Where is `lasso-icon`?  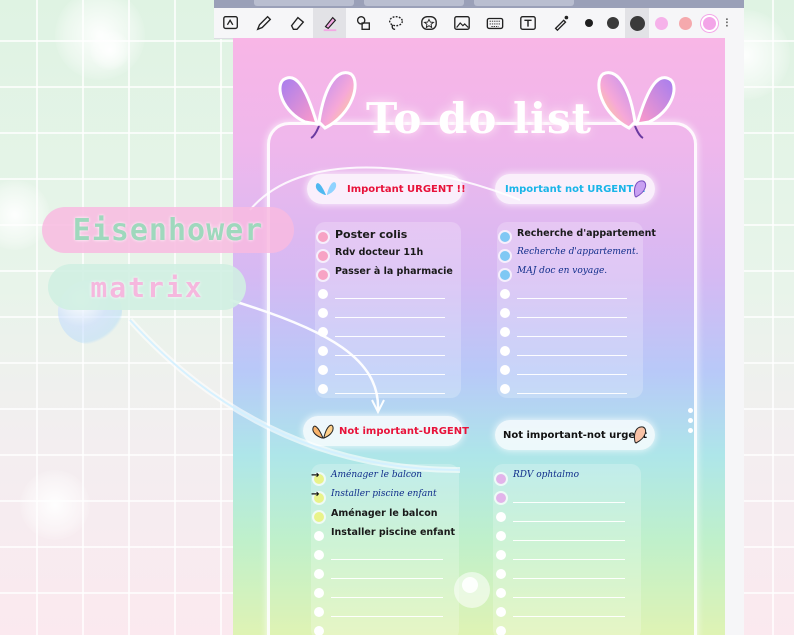 lasso-icon is located at coordinates (395, 23).